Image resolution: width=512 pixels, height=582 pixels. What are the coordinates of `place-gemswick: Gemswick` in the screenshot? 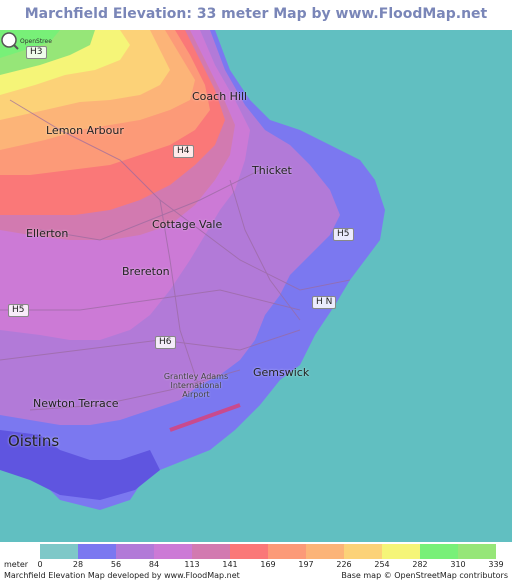 It's located at (281, 372).